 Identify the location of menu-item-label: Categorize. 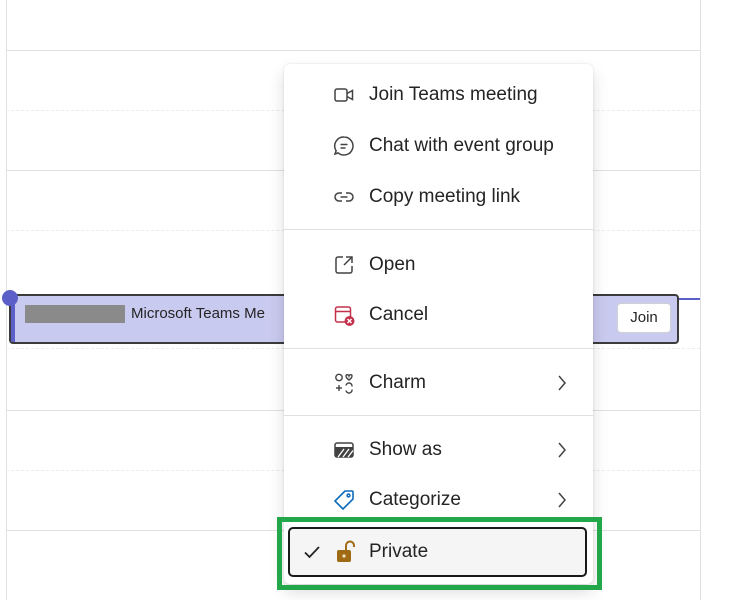
(415, 499).